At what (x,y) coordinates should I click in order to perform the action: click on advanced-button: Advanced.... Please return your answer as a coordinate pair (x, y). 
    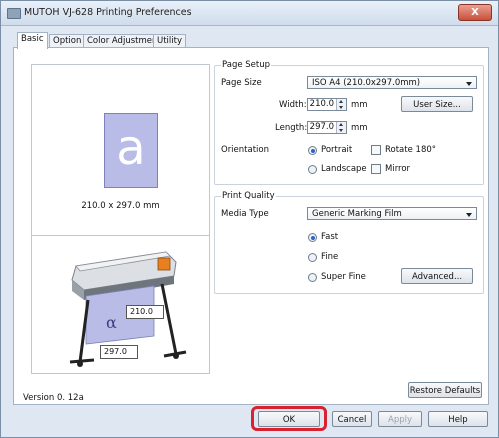
    Looking at the image, I should click on (437, 276).